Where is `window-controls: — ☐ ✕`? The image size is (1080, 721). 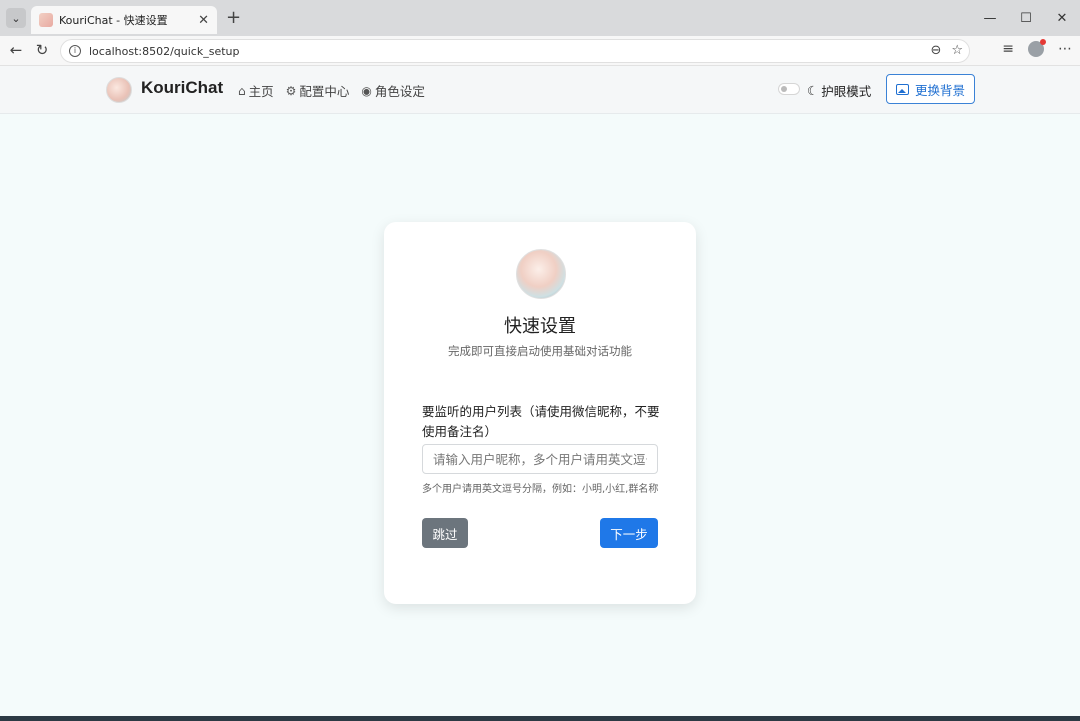 window-controls: — ☐ ✕ is located at coordinates (1026, 18).